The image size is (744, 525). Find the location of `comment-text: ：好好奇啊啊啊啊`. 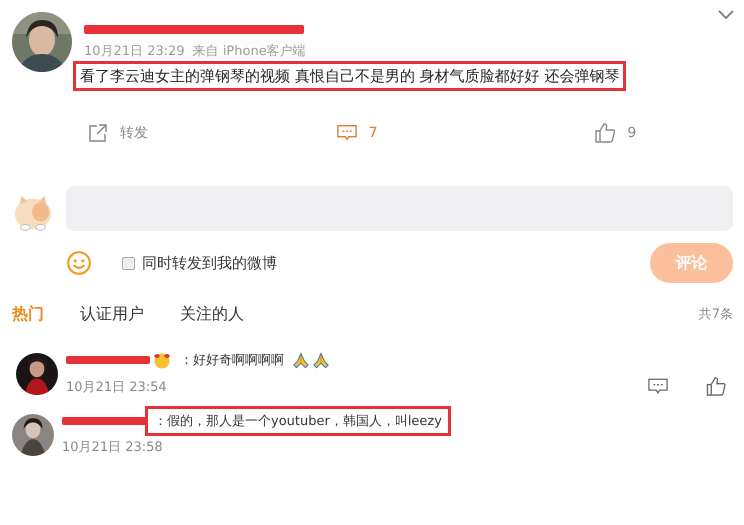

comment-text: ：好好奇啊啊啊啊 is located at coordinates (232, 361).